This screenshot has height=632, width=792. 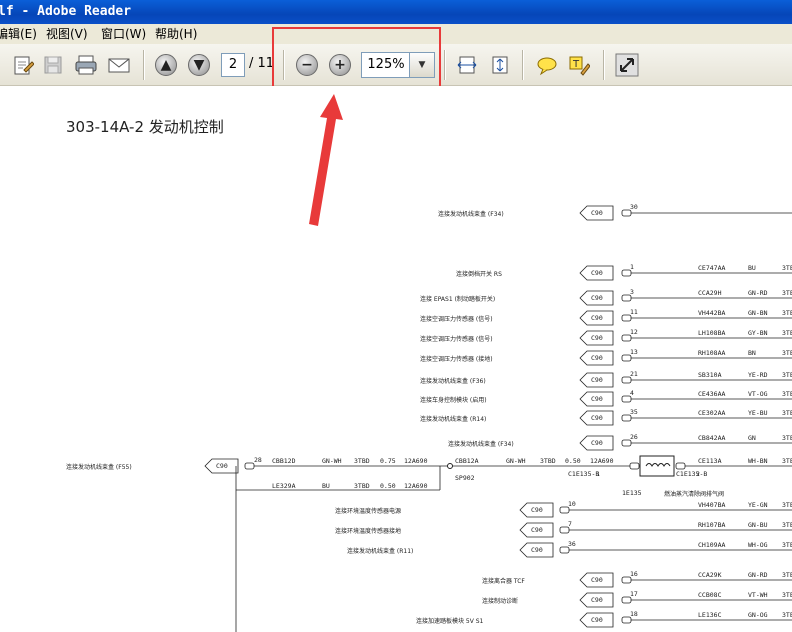 What do you see at coordinates (694, 494) in the screenshot?
I see `component-label: 燃油蒸汽清除阀排气阀` at bounding box center [694, 494].